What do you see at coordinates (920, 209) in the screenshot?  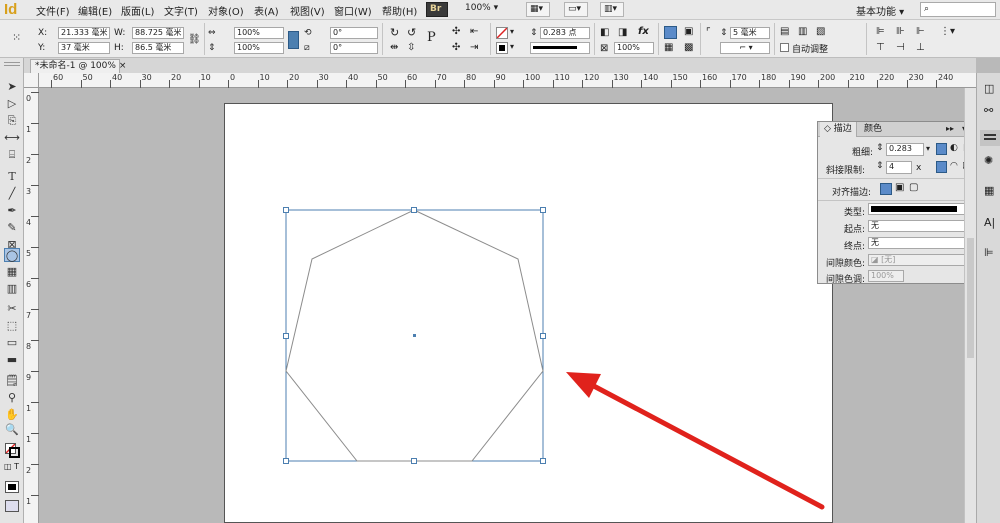 I see `stroke-type-select` at bounding box center [920, 209].